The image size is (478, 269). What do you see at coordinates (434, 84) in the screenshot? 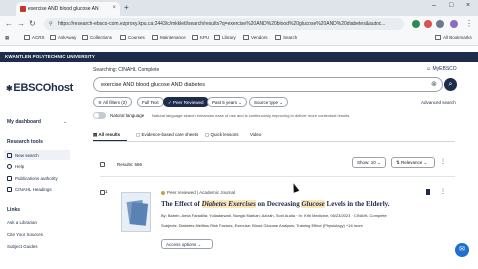
I see `clear-search-icon: ⊗` at bounding box center [434, 84].